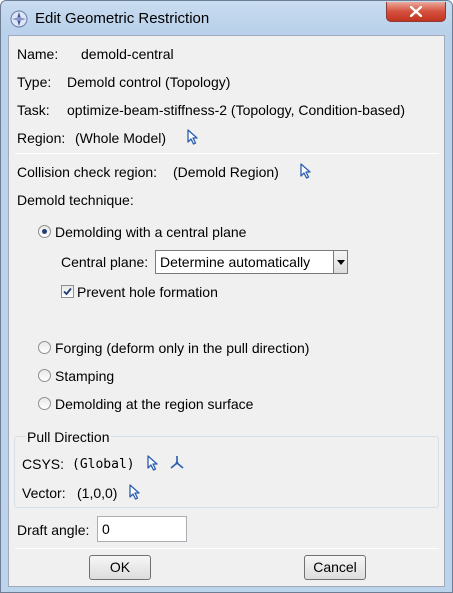  What do you see at coordinates (41, 138) in the screenshot?
I see `region-label: Region:` at bounding box center [41, 138].